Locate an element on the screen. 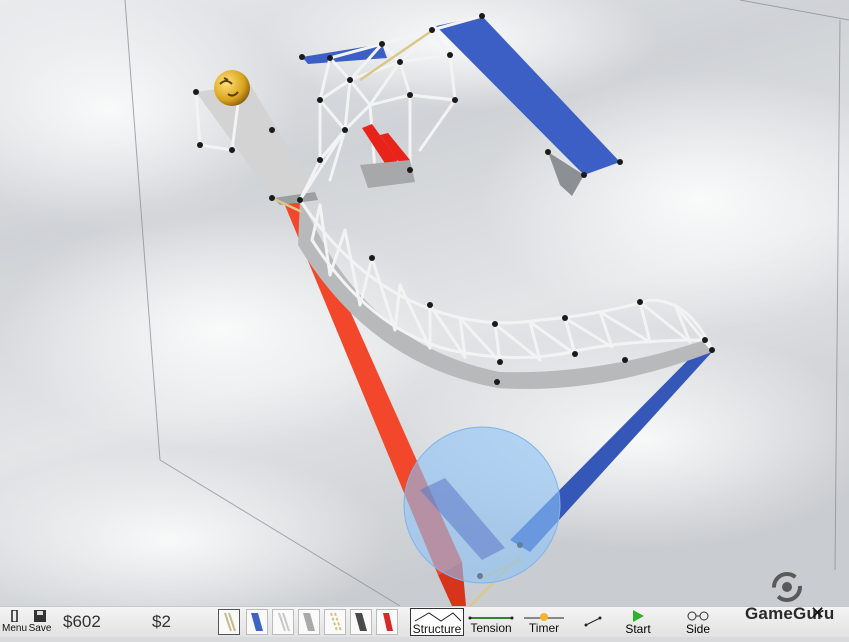 This screenshot has height=642, width=849. material-steel-thin-button is located at coordinates (283, 622).